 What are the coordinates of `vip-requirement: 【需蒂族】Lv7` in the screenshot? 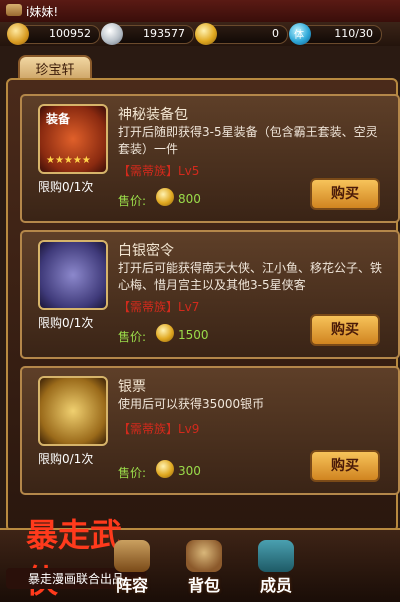 It's located at (159, 307).